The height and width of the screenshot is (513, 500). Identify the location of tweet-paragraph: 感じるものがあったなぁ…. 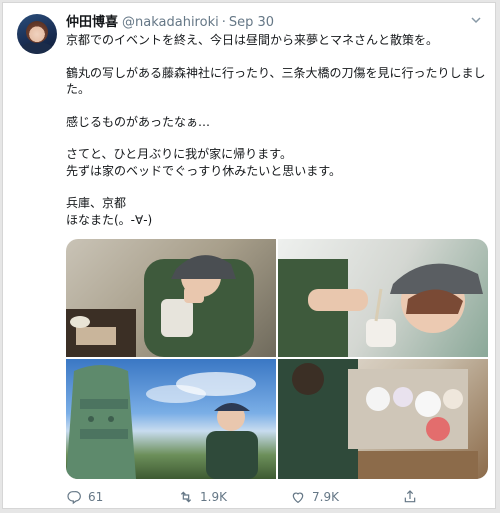
(138, 121).